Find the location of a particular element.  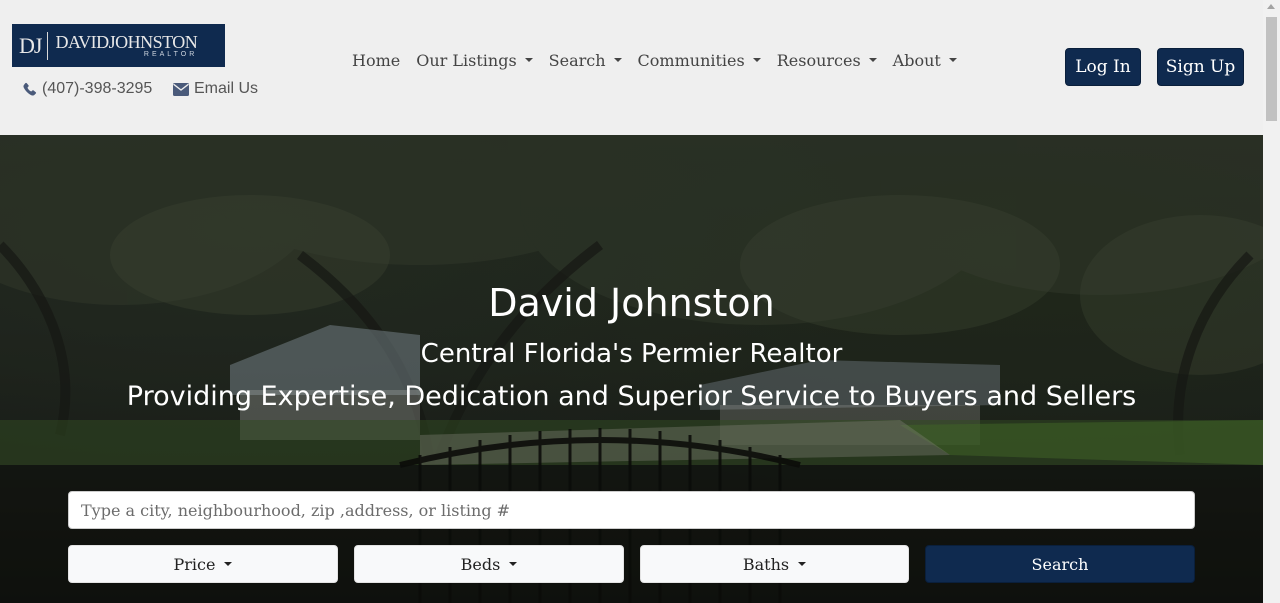

baths-dropdown: Baths is located at coordinates (774, 564).